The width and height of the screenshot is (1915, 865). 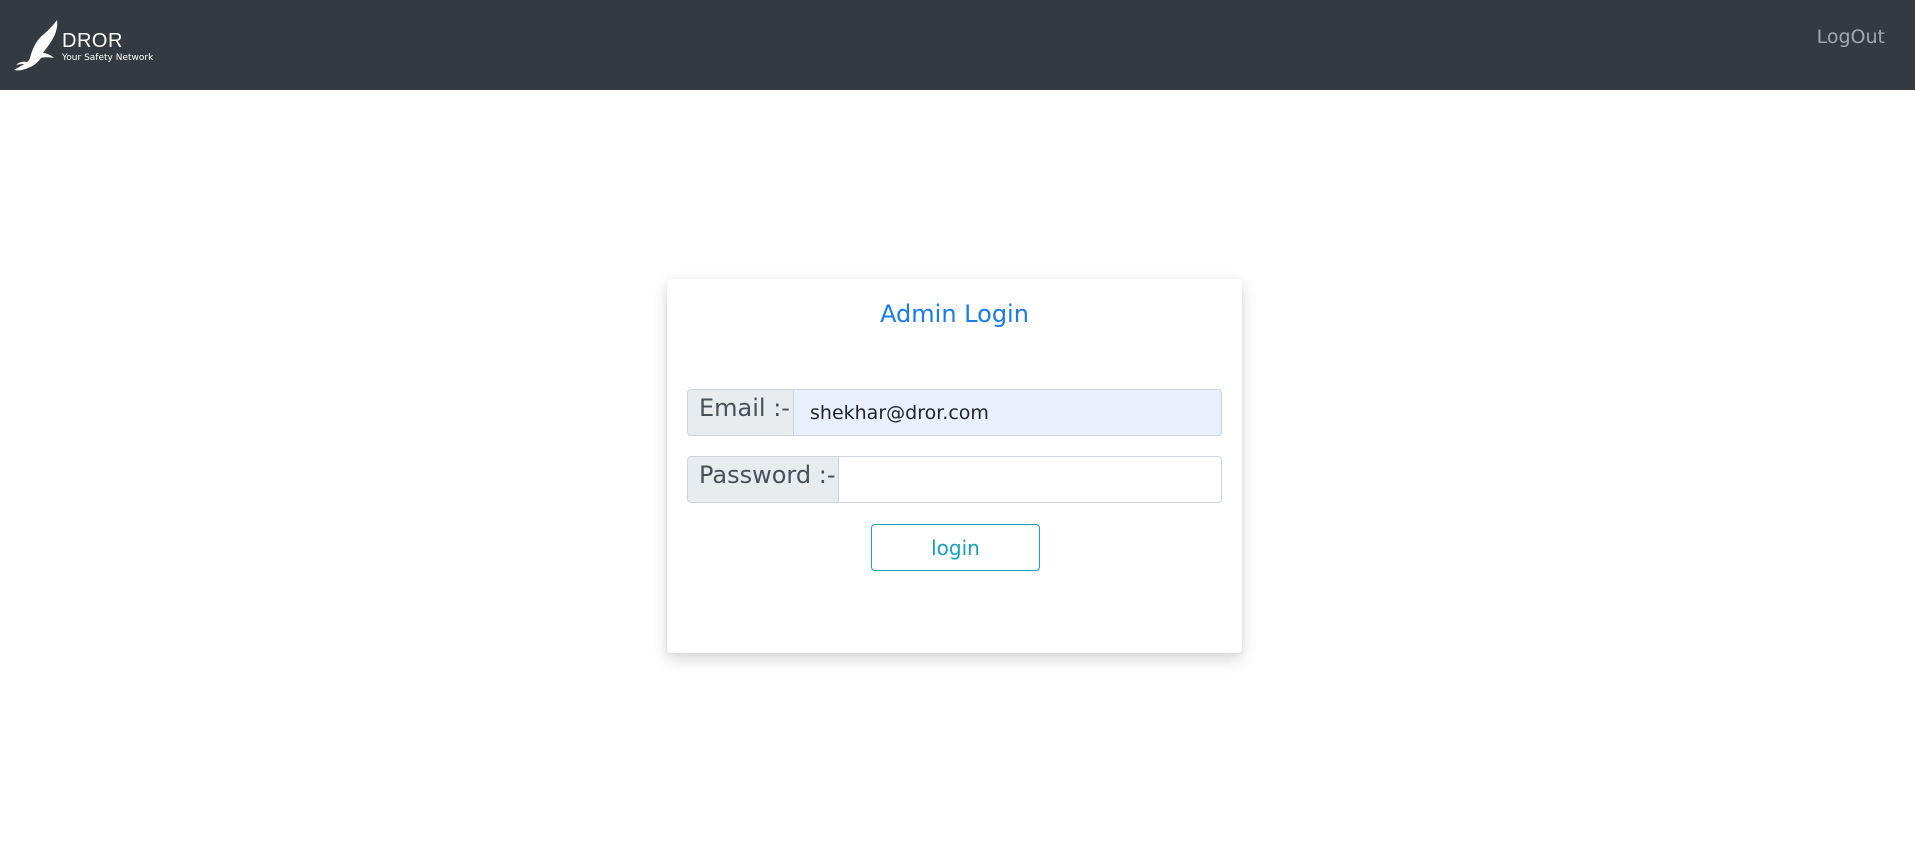 I want to click on brand-text: DROR Your Safety Network, so click(x=107, y=42).